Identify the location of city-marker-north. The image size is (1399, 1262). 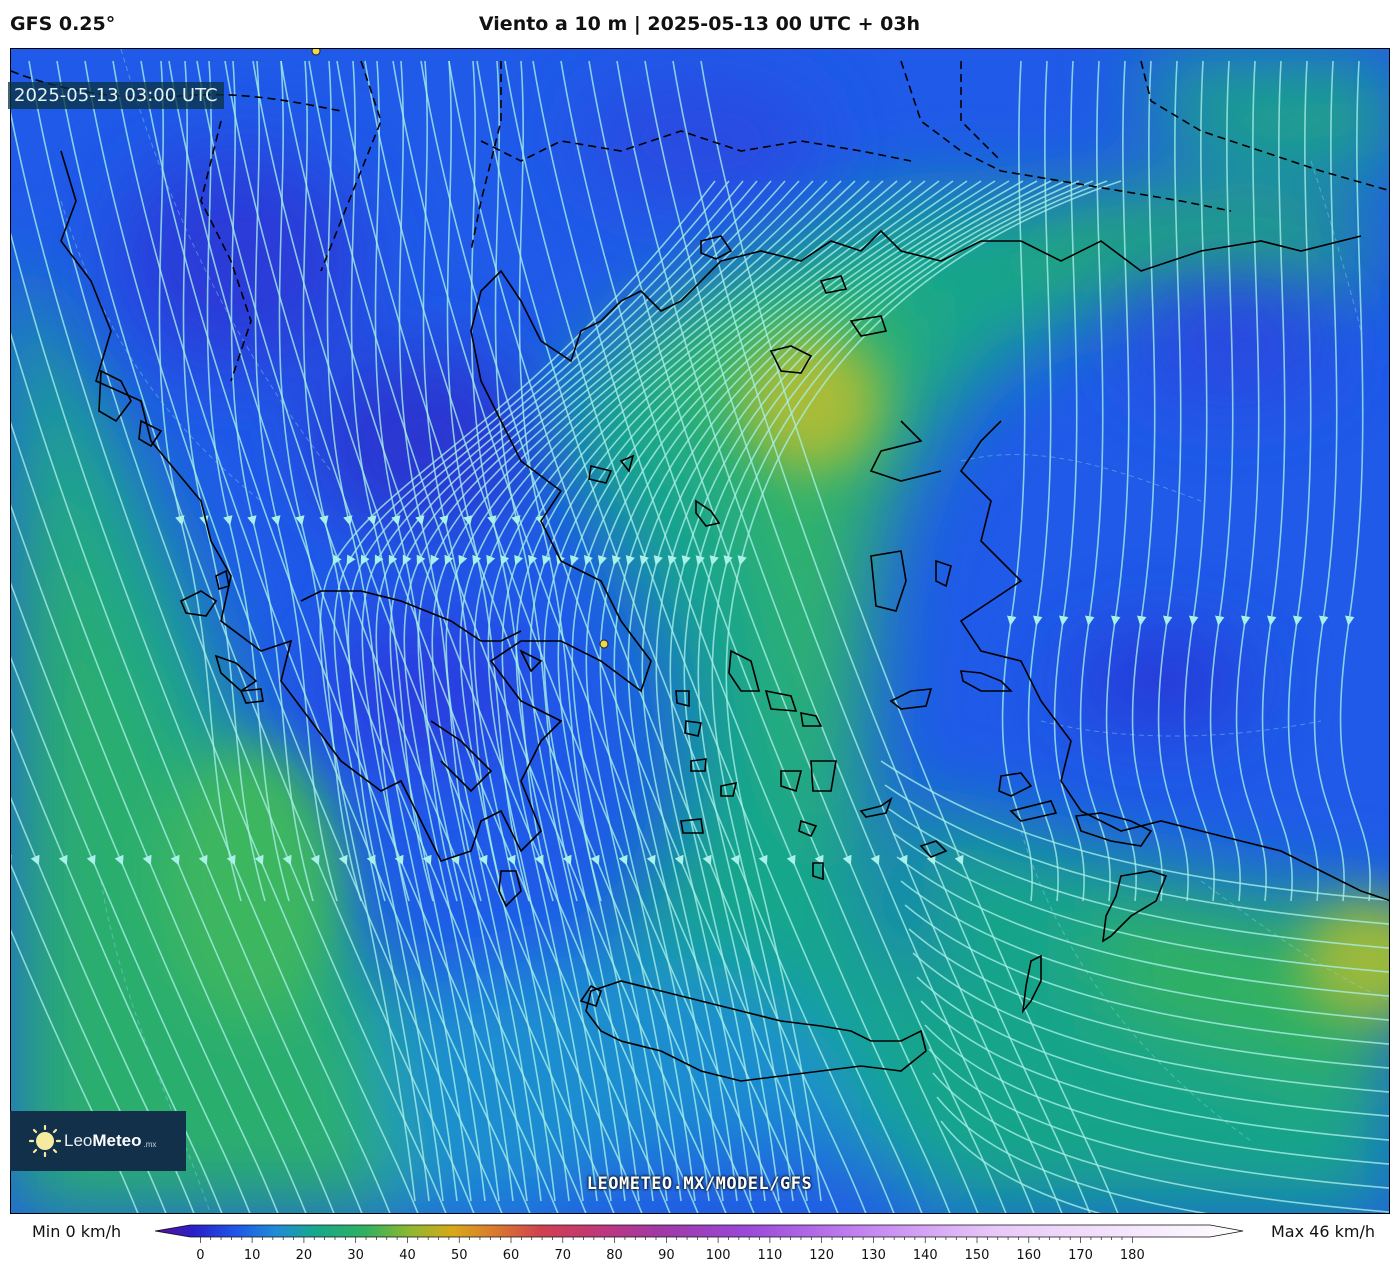
(316, 52).